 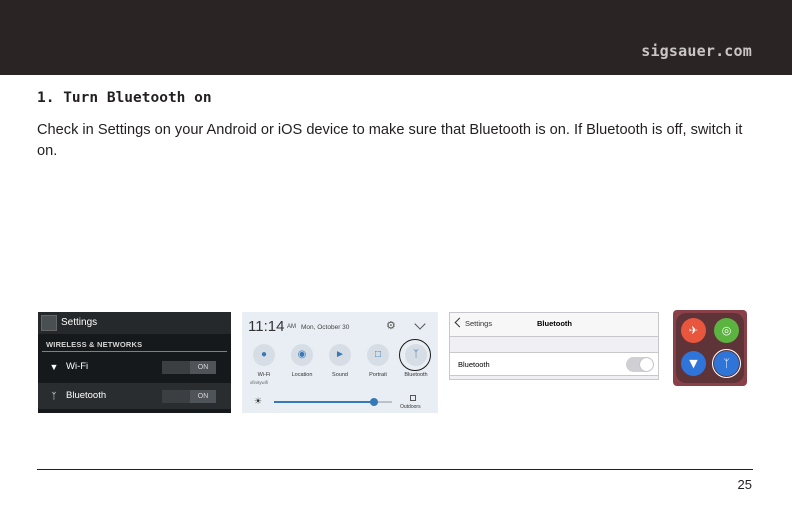 I want to click on clock-date: Mon, October 30, so click(x=325, y=327).